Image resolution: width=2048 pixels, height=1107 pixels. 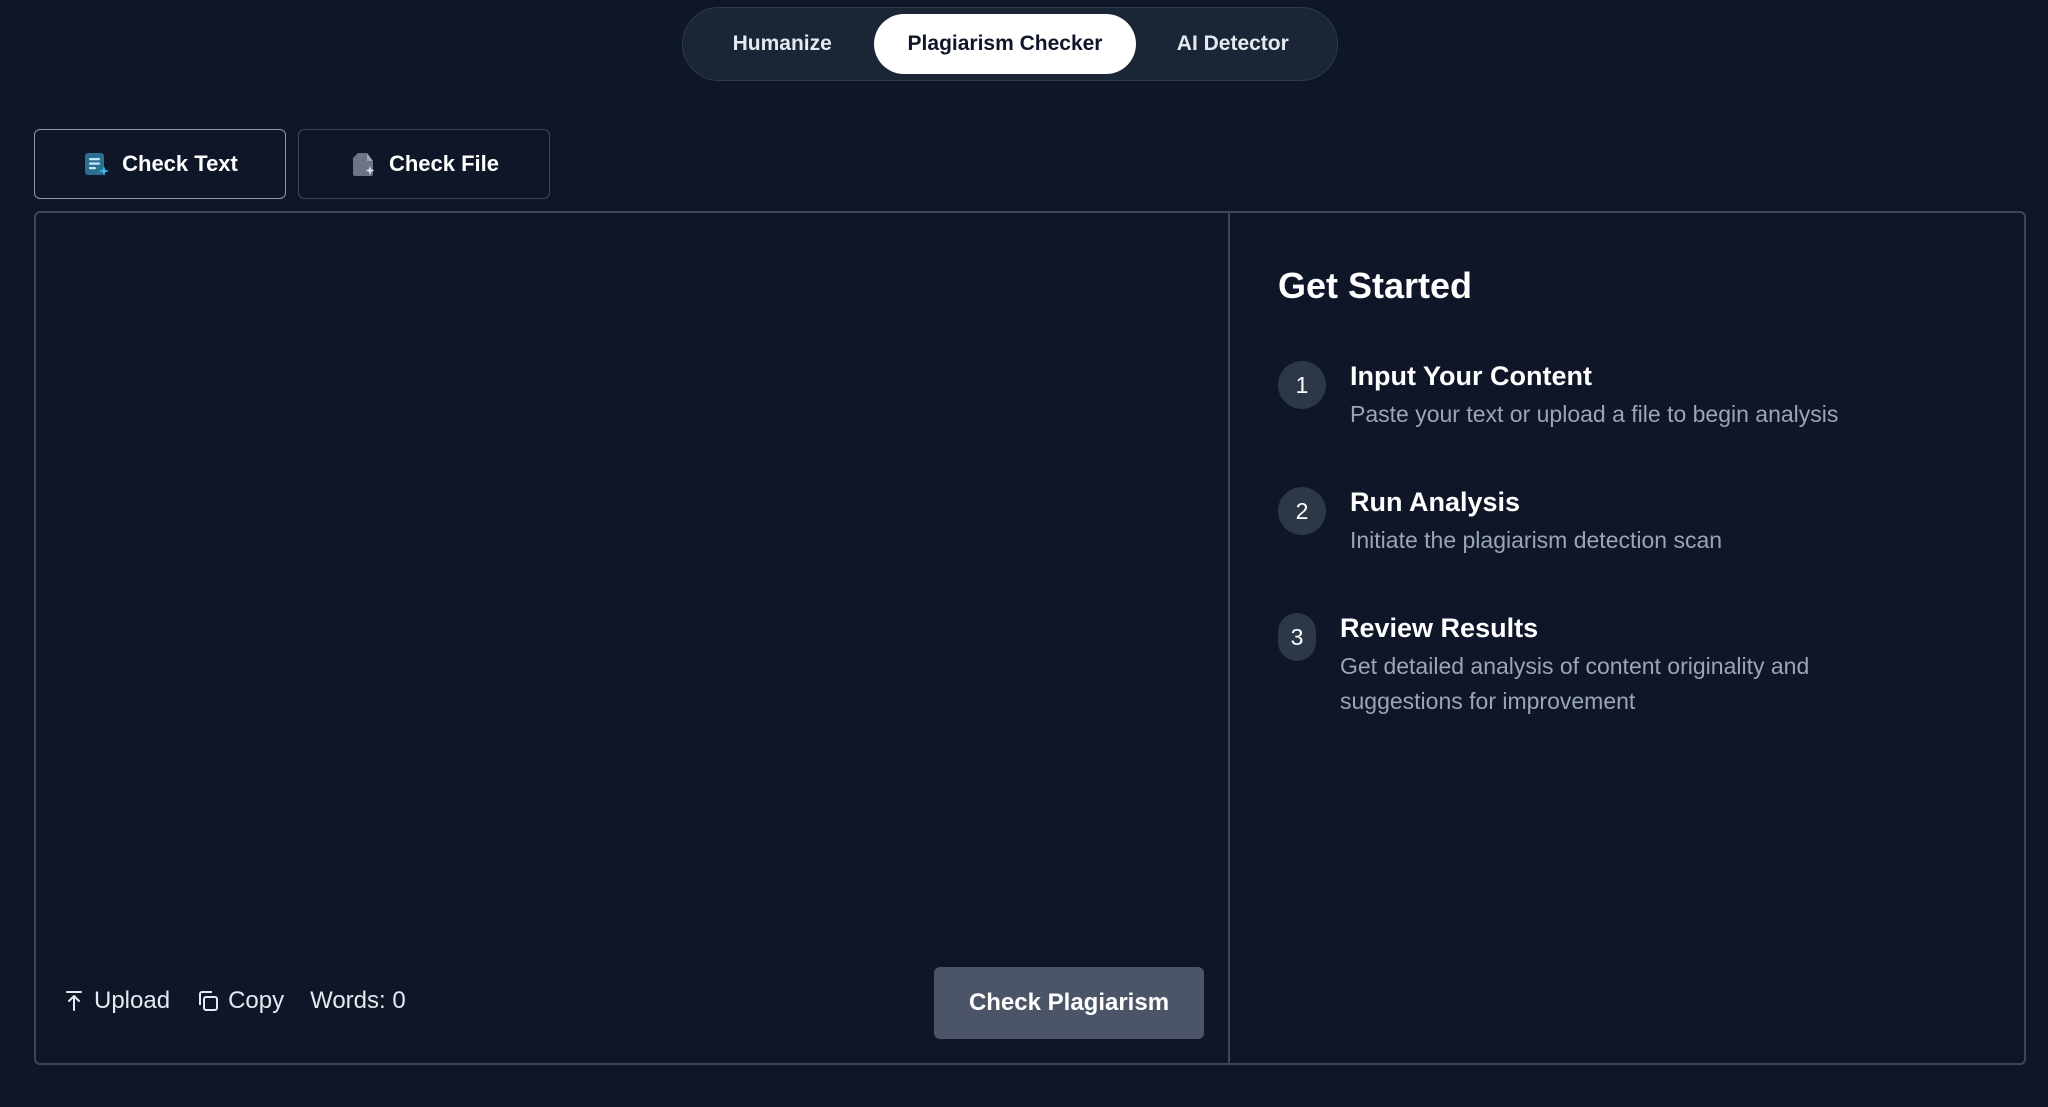 What do you see at coordinates (1069, 1003) in the screenshot?
I see `check-plagiarism-button: Check Plagiarism` at bounding box center [1069, 1003].